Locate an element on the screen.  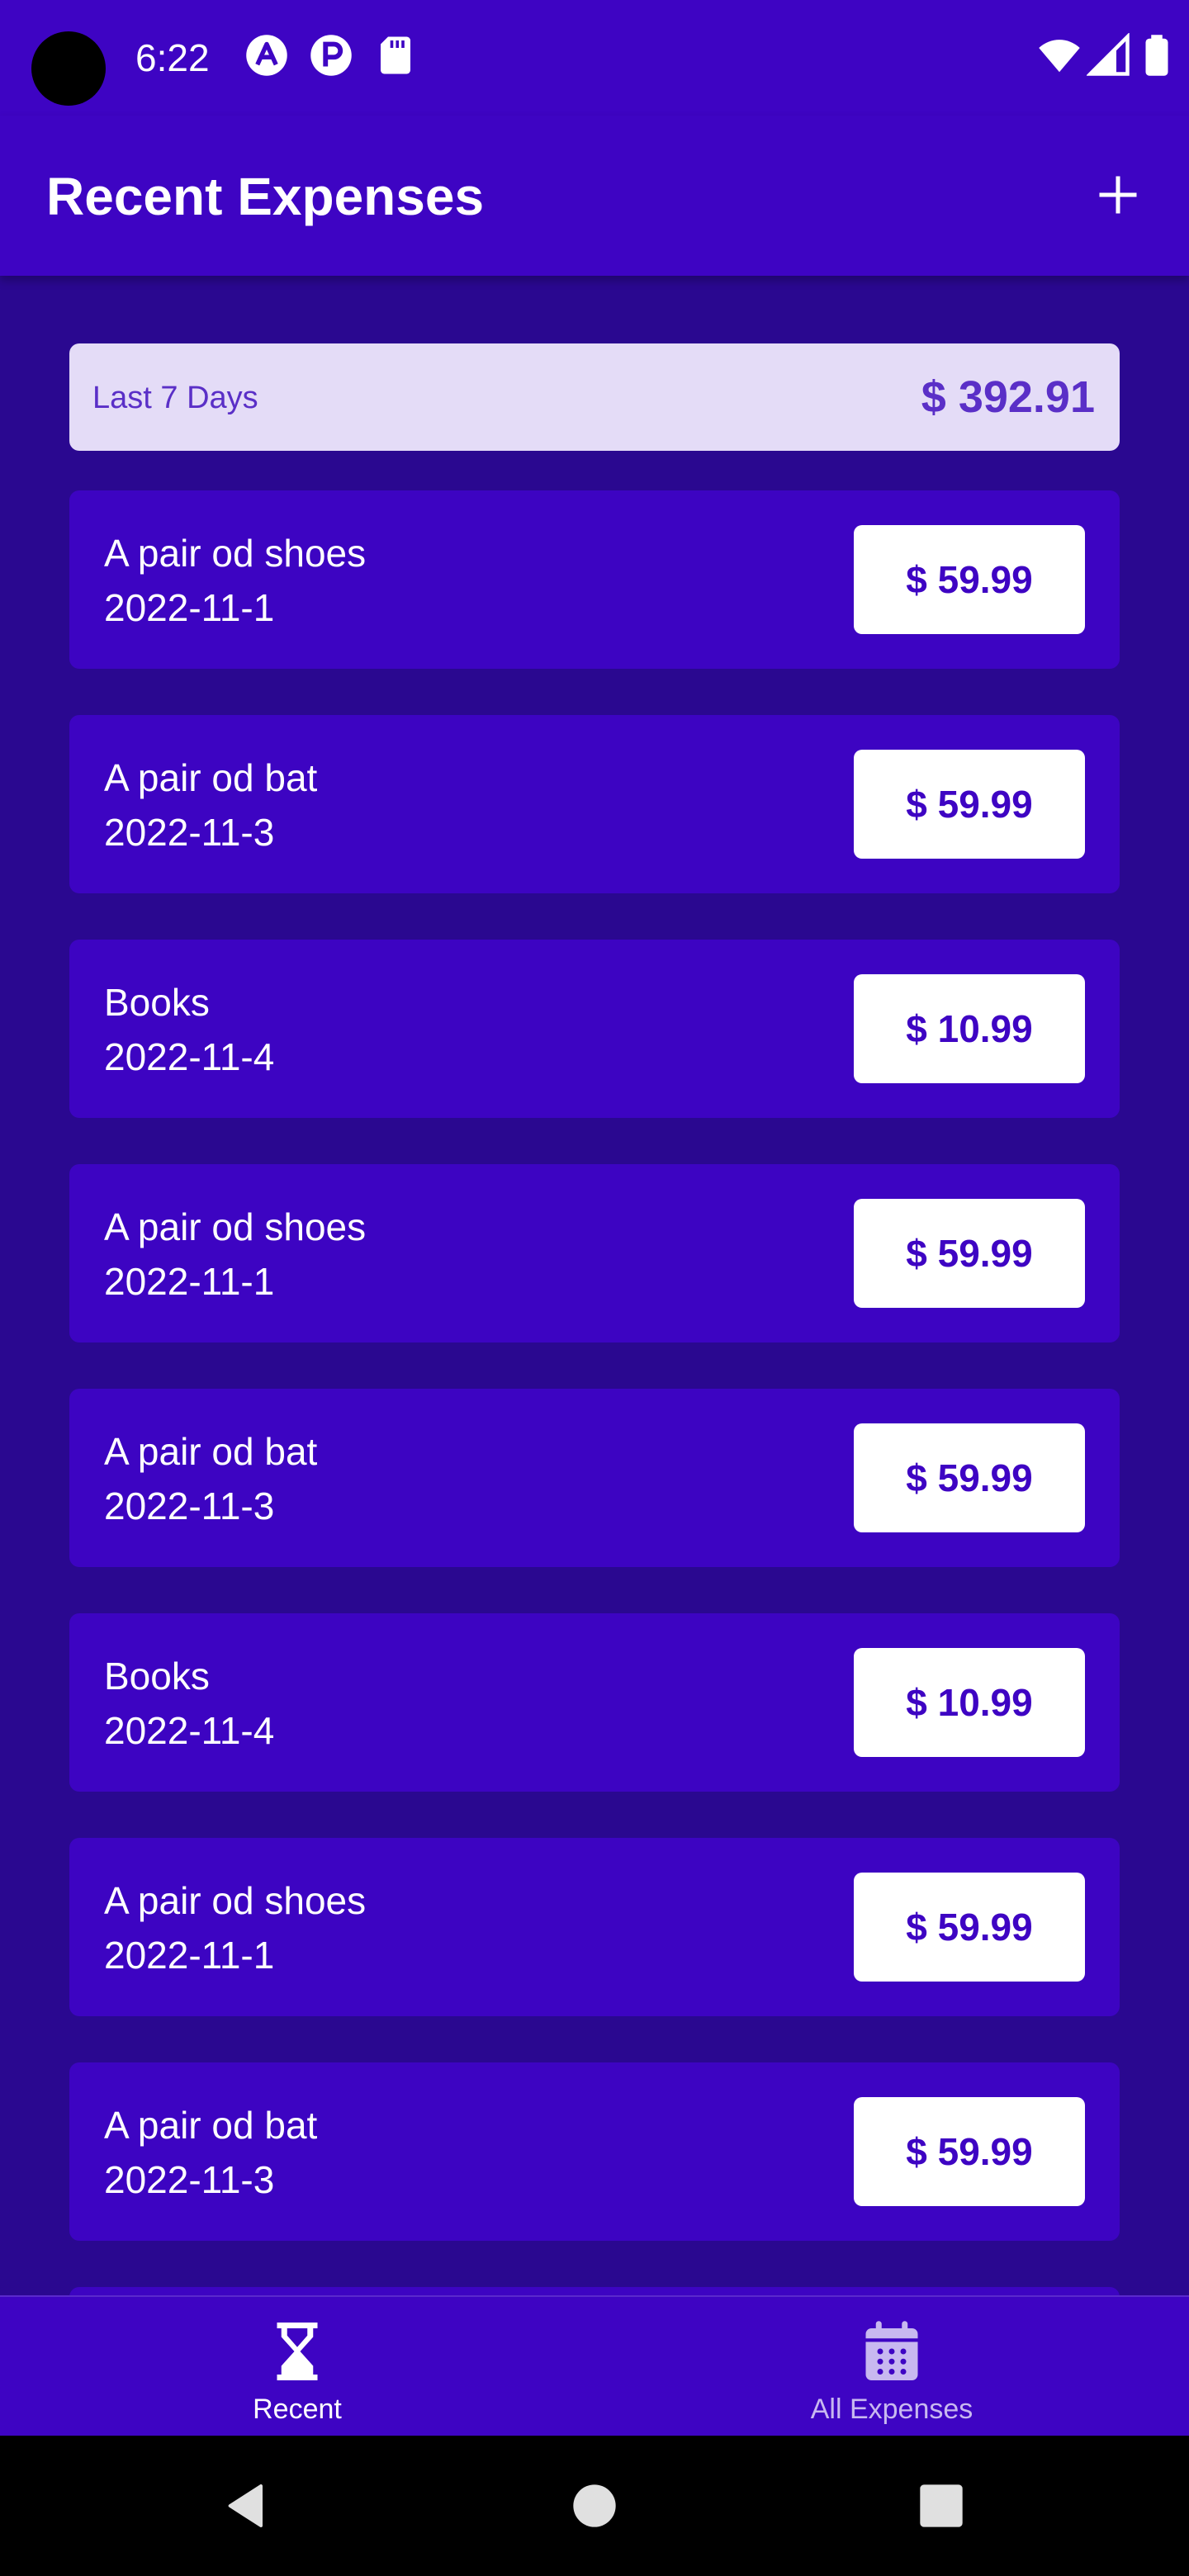
hourglass-icon is located at coordinates (297, 2351).